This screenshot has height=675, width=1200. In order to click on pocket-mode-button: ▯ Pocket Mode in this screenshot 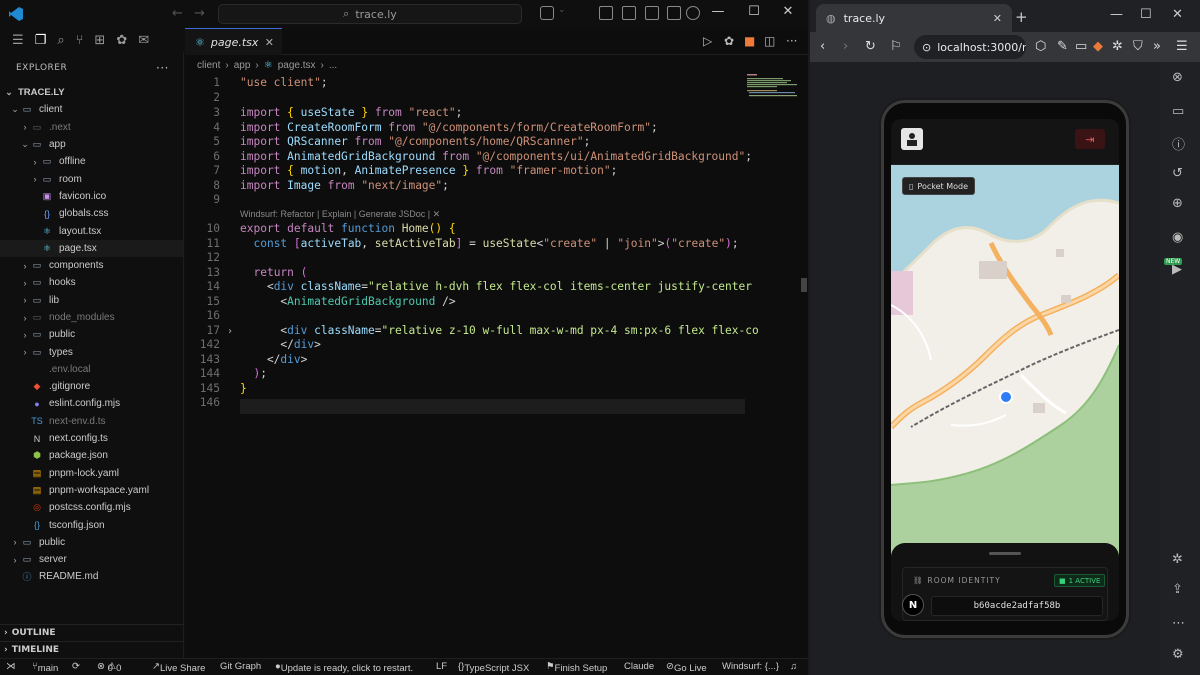, I will do `click(938, 186)`.